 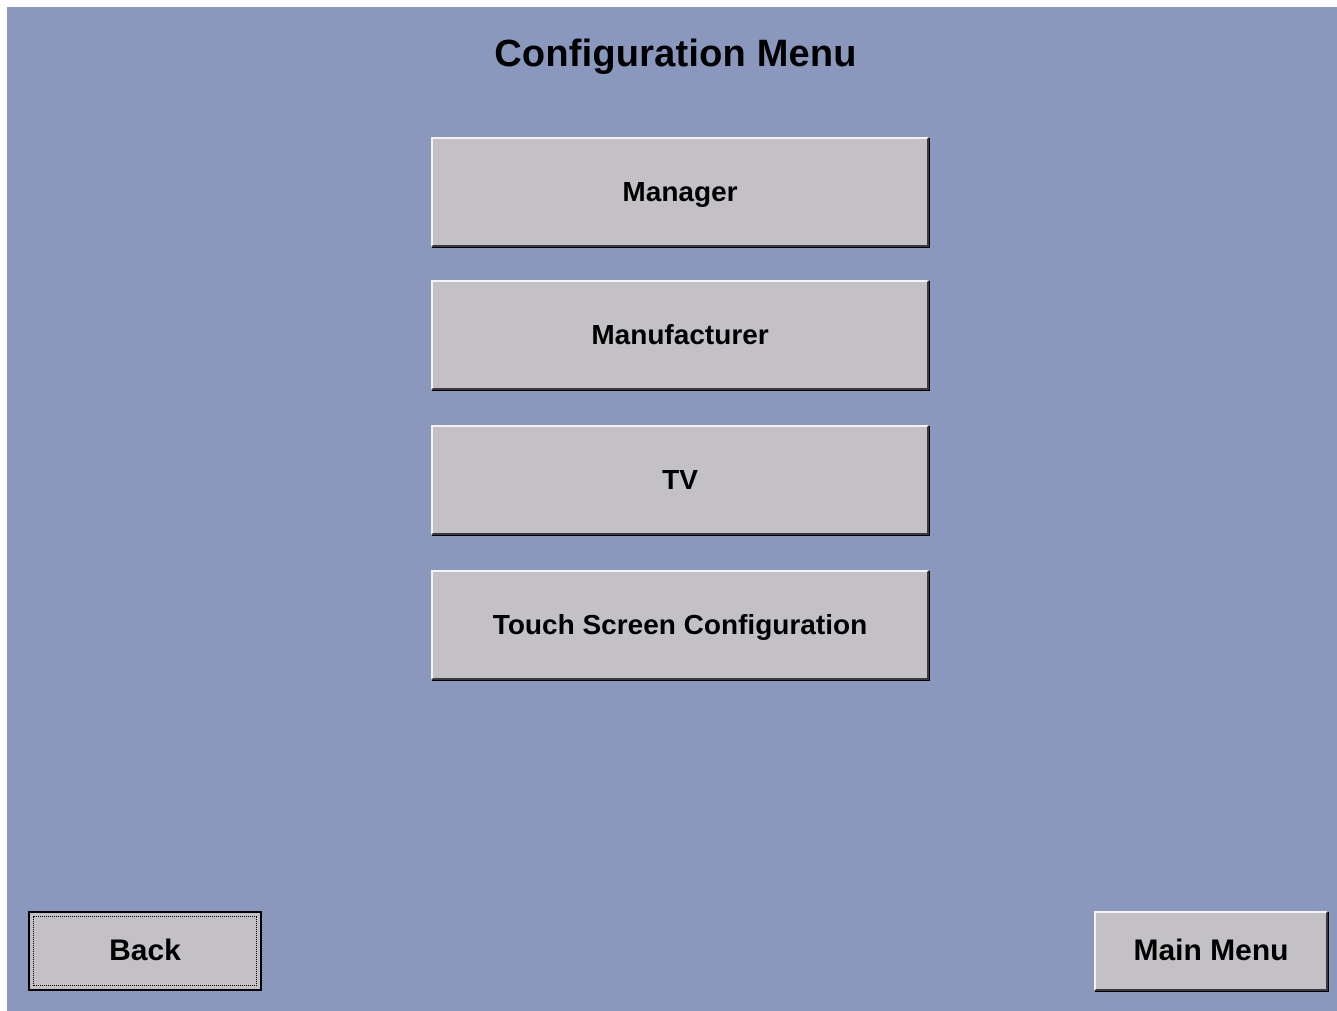 I want to click on manufacturer-button-label: Manufacturer, so click(x=680, y=334).